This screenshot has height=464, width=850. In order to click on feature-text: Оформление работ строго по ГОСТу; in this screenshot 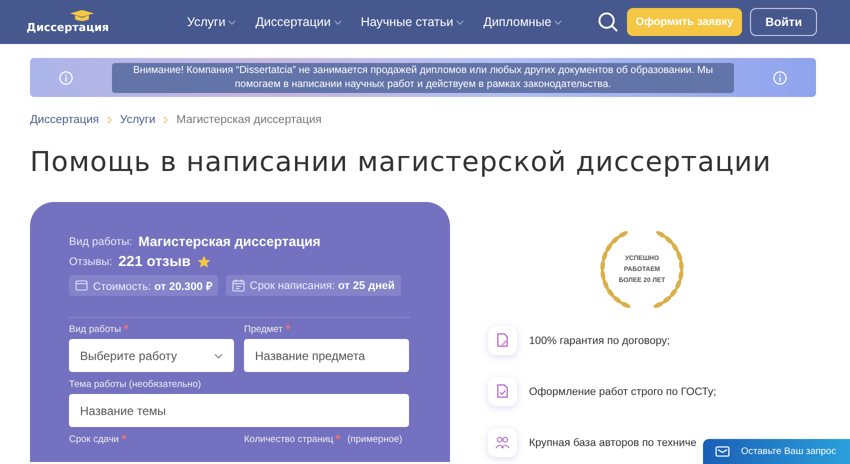, I will do `click(622, 392)`.